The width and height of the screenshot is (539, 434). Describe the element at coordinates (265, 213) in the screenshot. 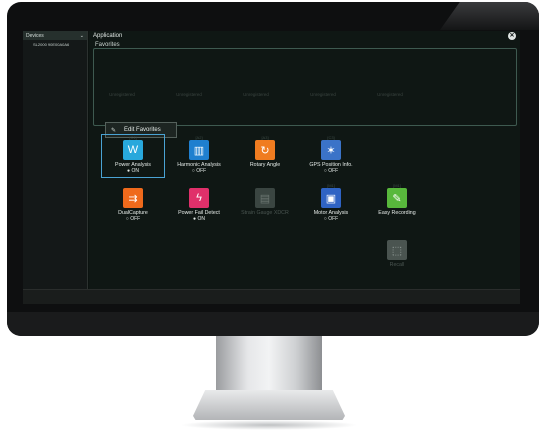

I see `app-label: Strain Gauge XDCR` at that location.